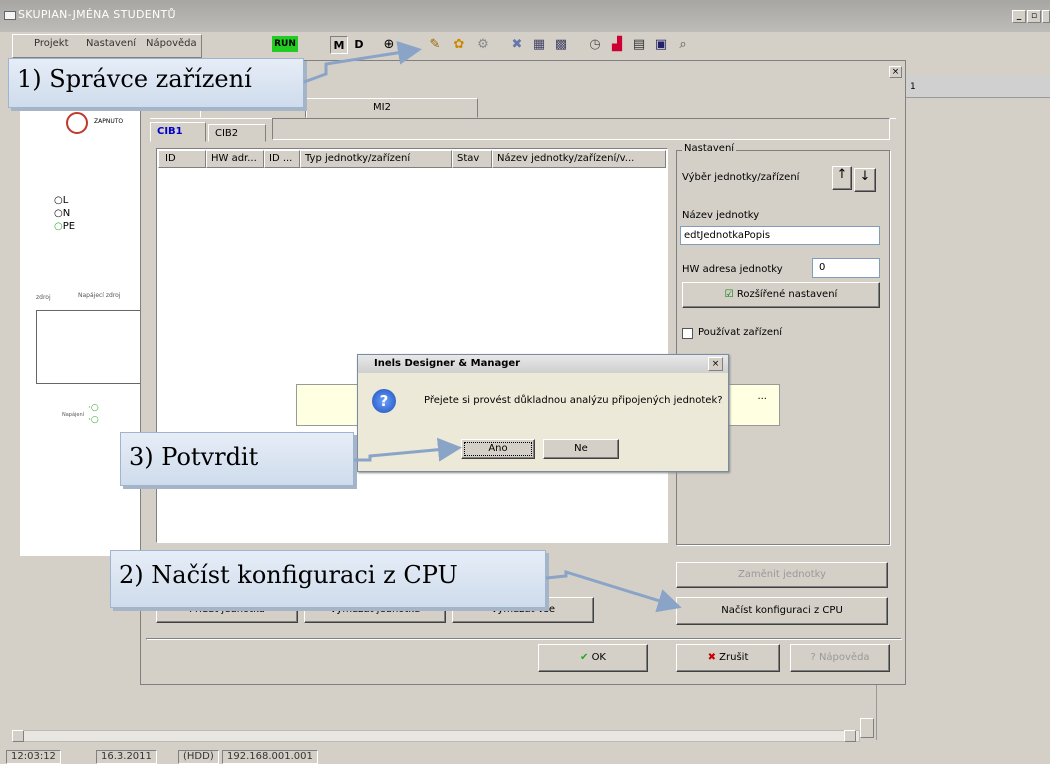 The image size is (1050, 764). What do you see at coordinates (270, 757) in the screenshot?
I see `status-ip: 192.168.001.001` at bounding box center [270, 757].